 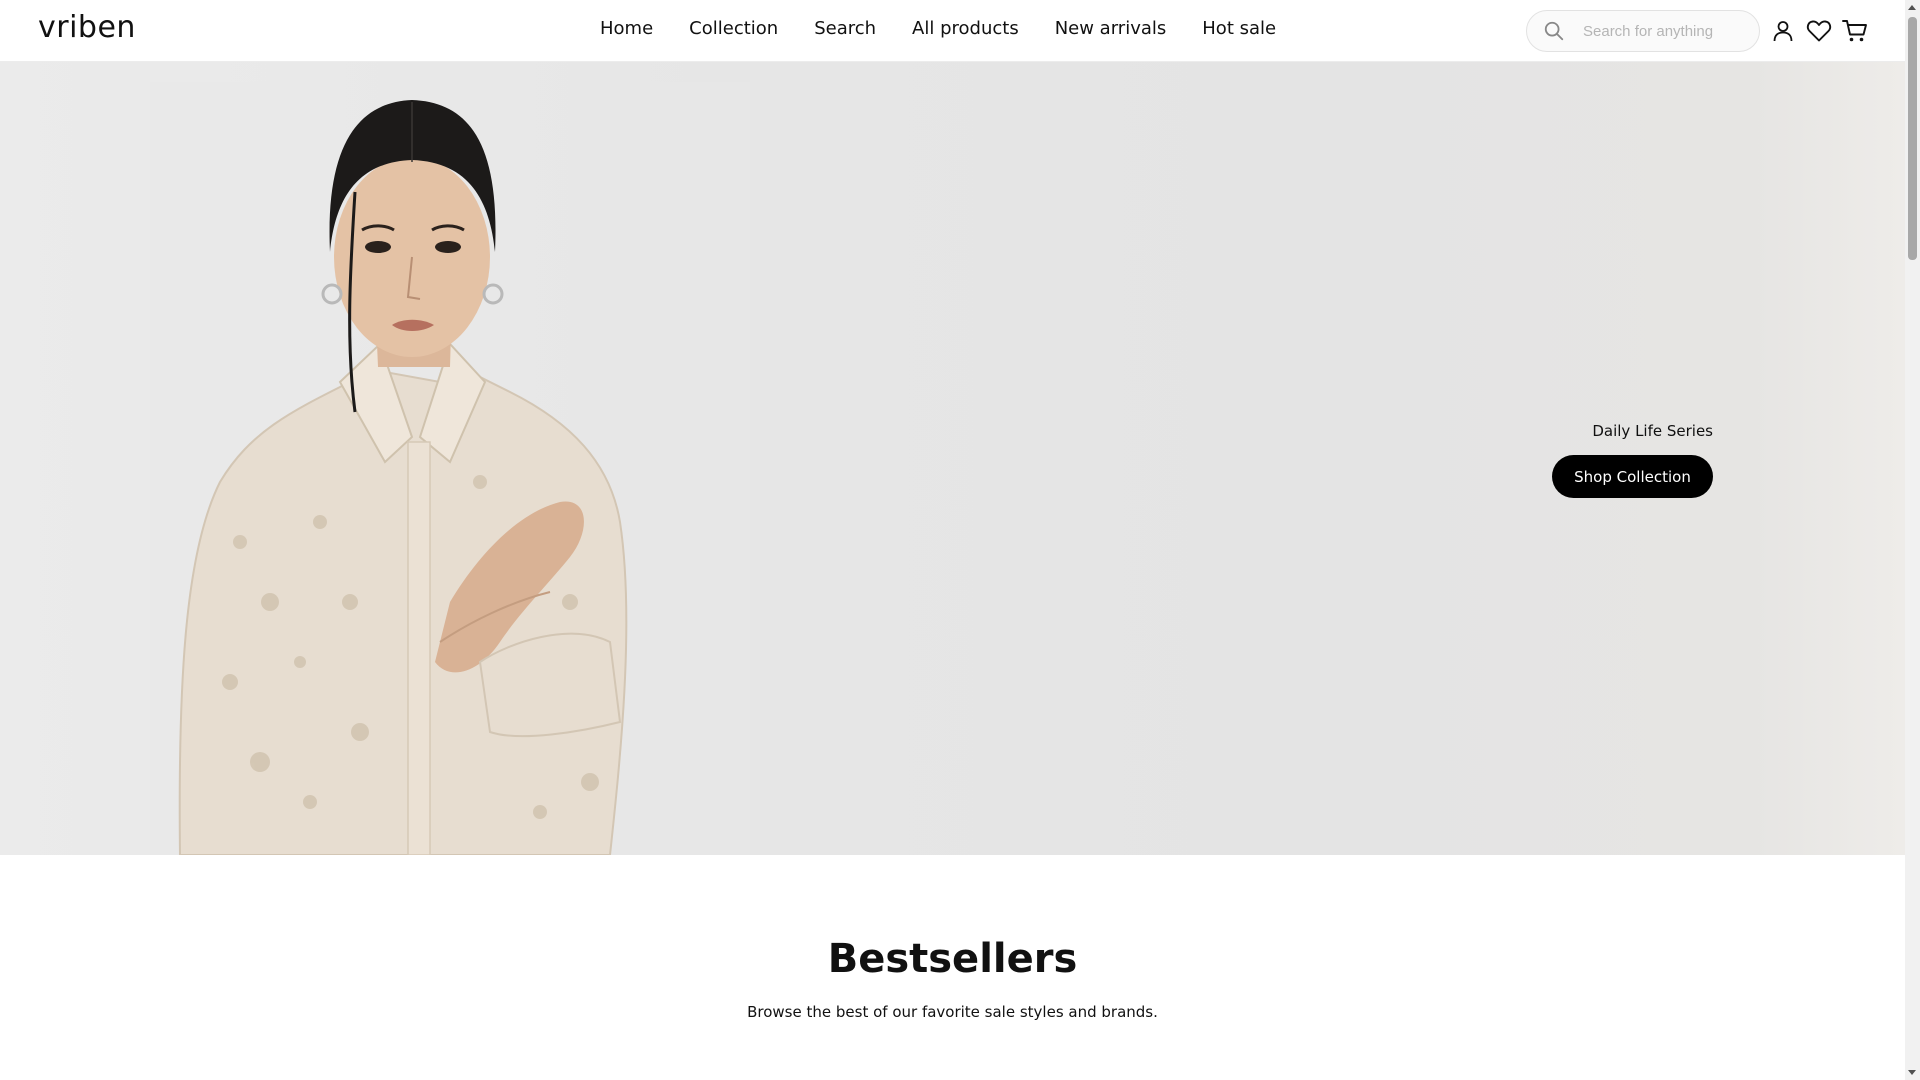 I want to click on nav-collection: Collection, so click(x=733, y=28).